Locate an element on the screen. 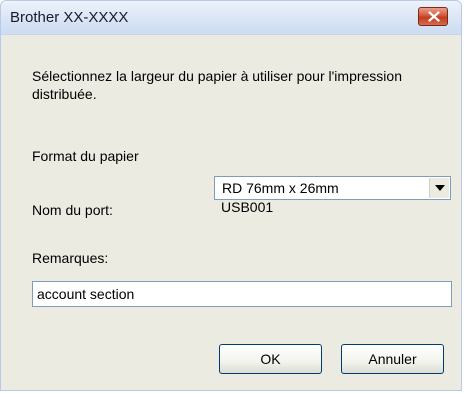  remarks-input is located at coordinates (242, 294).